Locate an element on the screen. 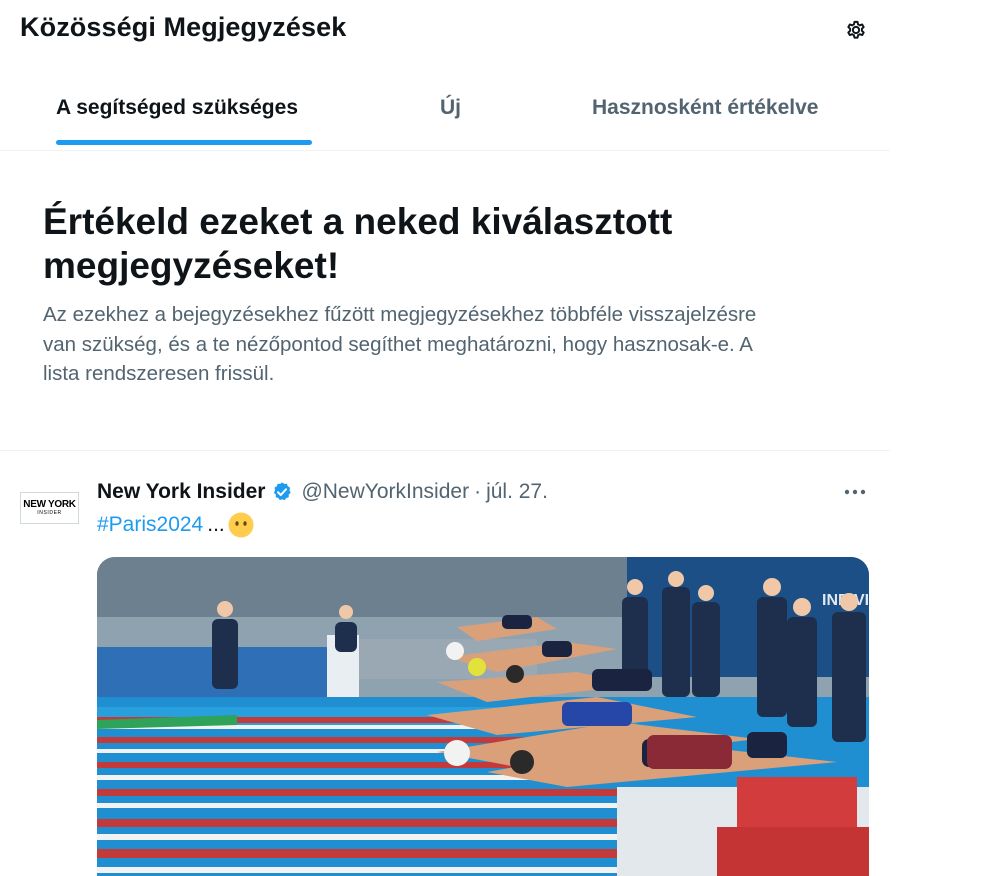 This screenshot has width=993, height=876. tab-rated-helpful: Hasznosként értékelve is located at coordinates (712, 110).